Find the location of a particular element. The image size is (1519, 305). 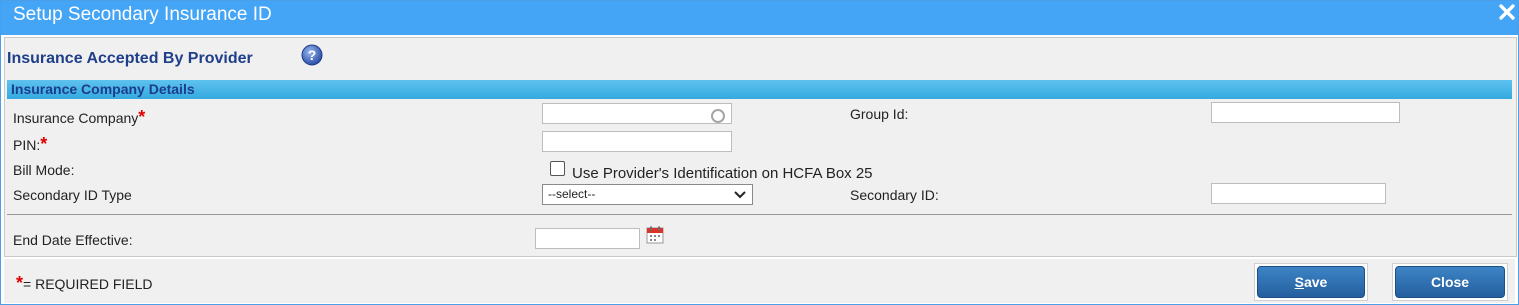

lookup-icon is located at coordinates (718, 116).